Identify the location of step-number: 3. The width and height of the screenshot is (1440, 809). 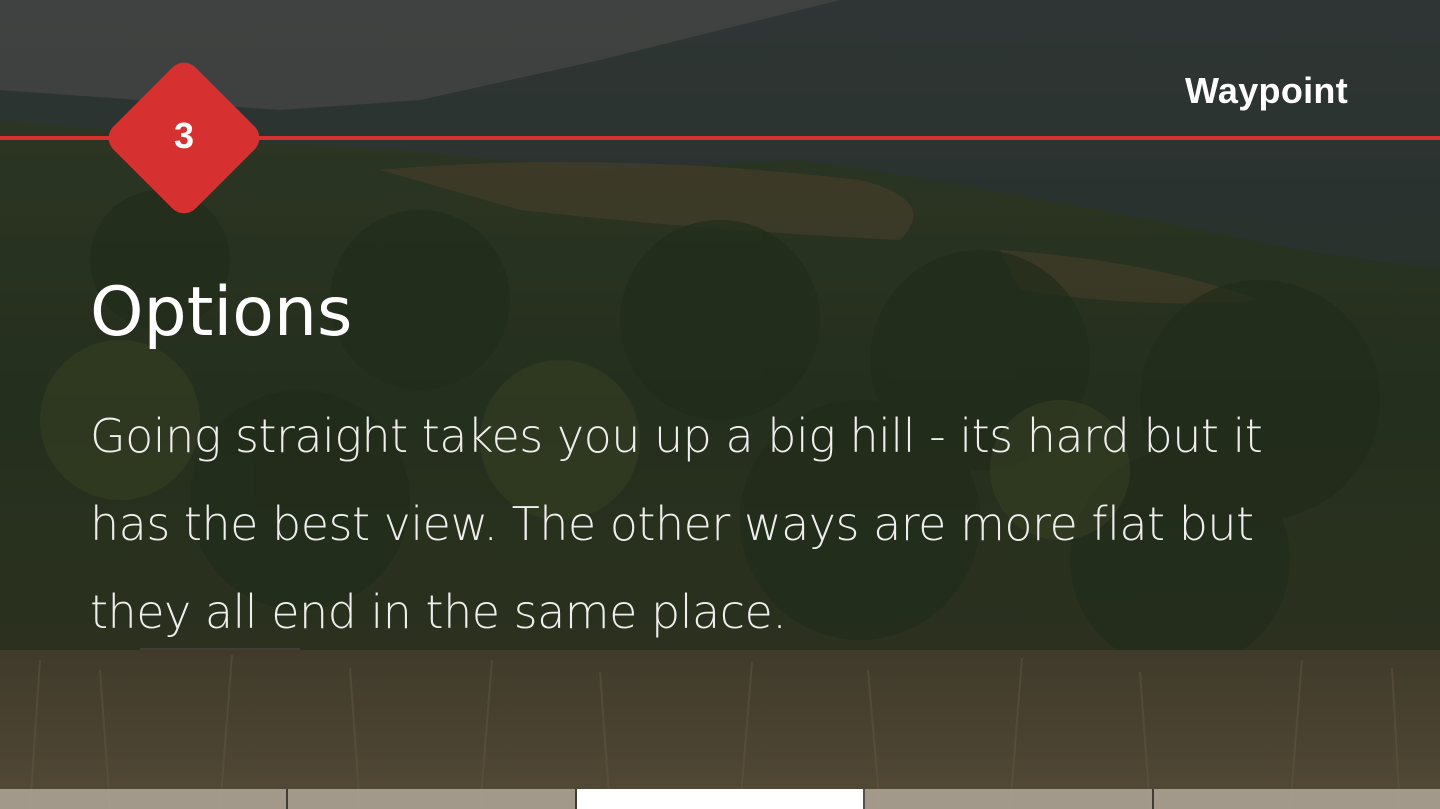
(184, 135).